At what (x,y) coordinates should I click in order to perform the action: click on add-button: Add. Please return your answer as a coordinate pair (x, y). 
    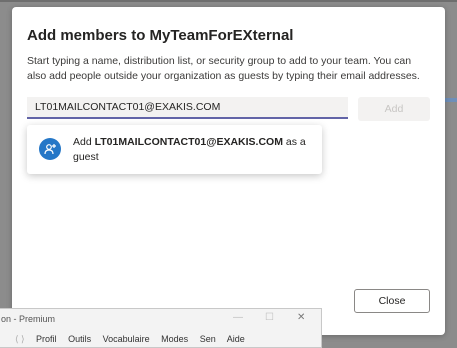
    Looking at the image, I should click on (394, 109).